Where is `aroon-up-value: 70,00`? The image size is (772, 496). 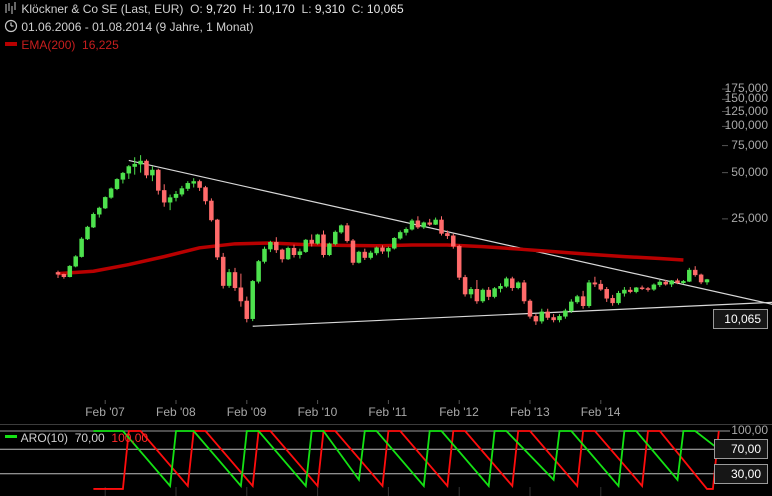 aroon-up-value: 70,00 is located at coordinates (89, 438).